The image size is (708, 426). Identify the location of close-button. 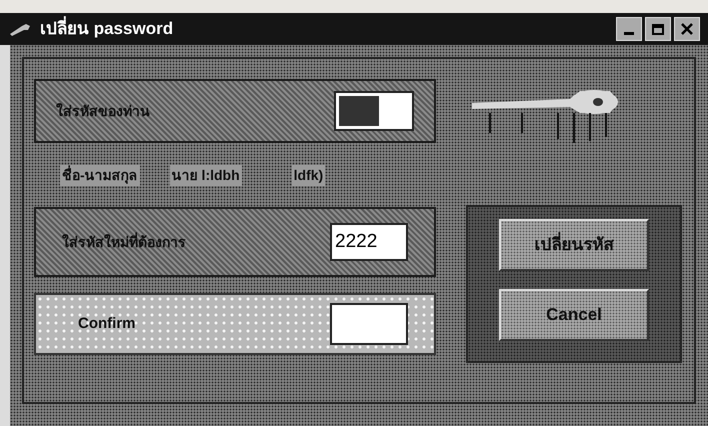
(687, 29).